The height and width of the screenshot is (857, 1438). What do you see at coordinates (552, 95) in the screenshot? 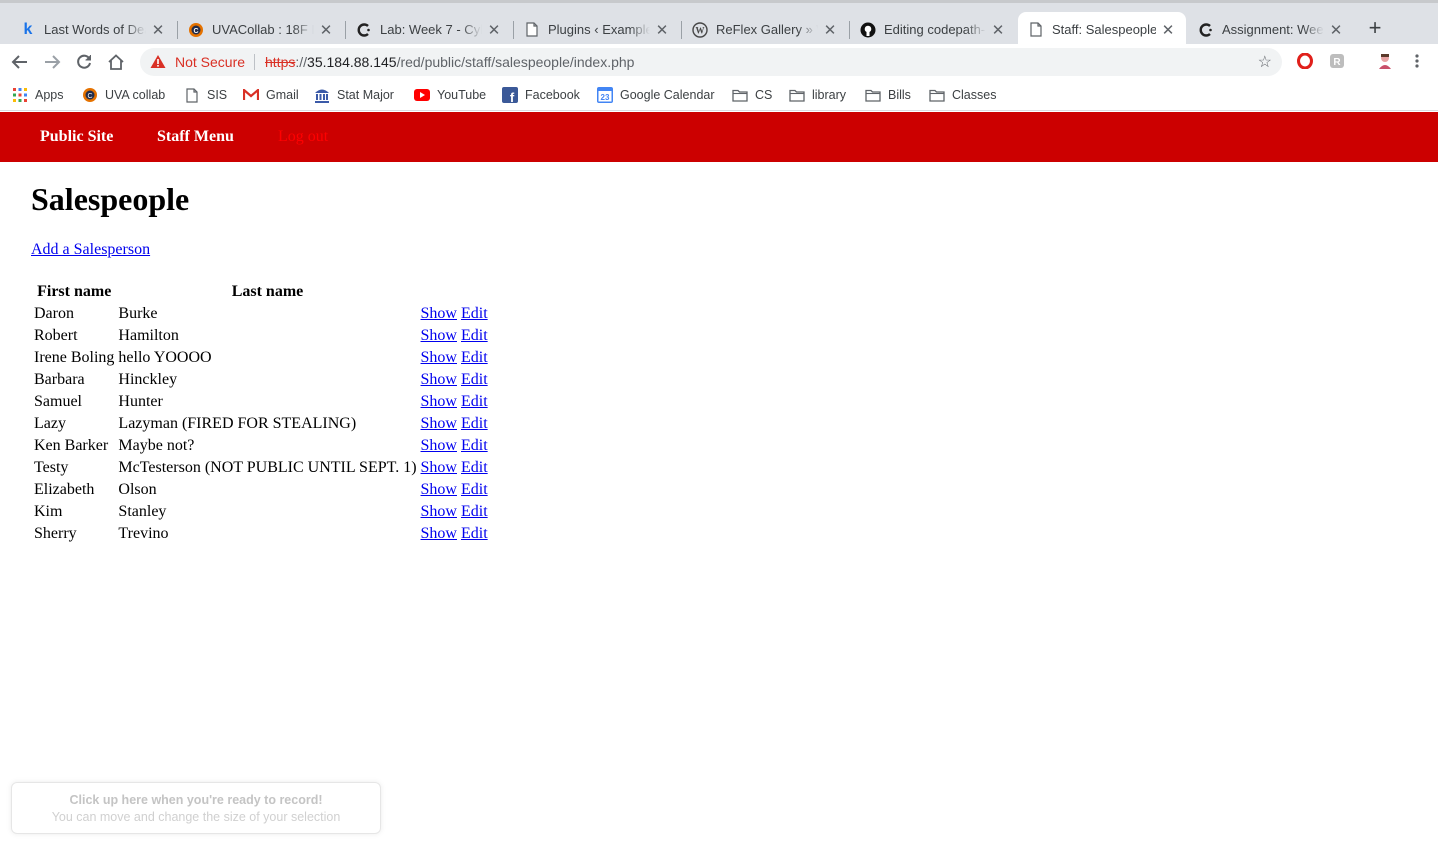
I see `bookmark-label: Facebook` at bounding box center [552, 95].